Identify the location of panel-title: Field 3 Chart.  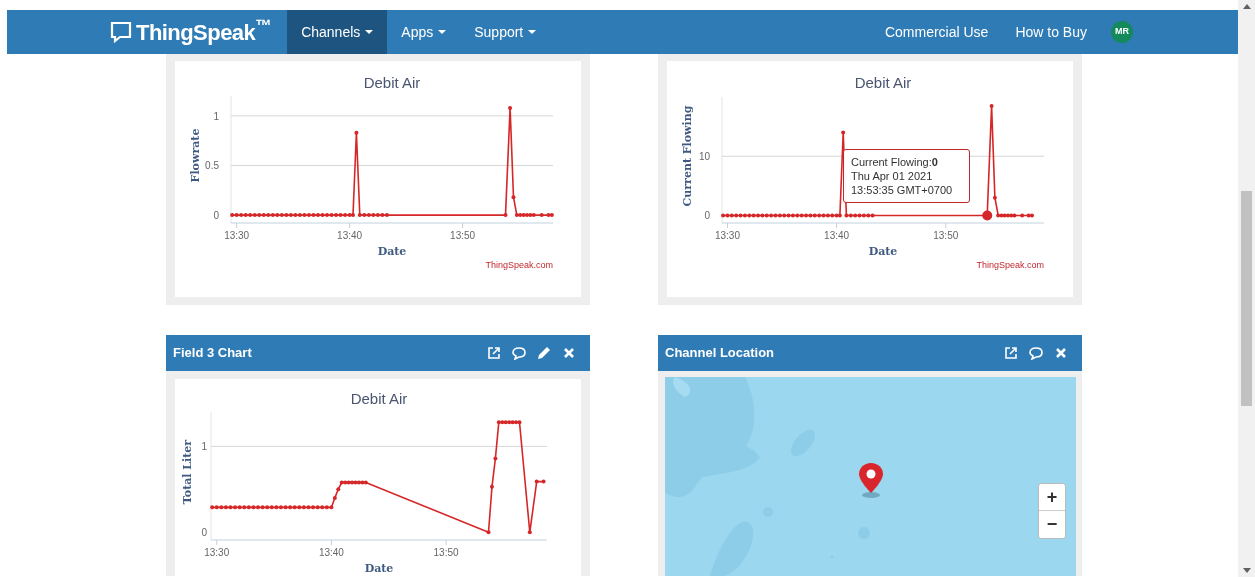
(212, 353).